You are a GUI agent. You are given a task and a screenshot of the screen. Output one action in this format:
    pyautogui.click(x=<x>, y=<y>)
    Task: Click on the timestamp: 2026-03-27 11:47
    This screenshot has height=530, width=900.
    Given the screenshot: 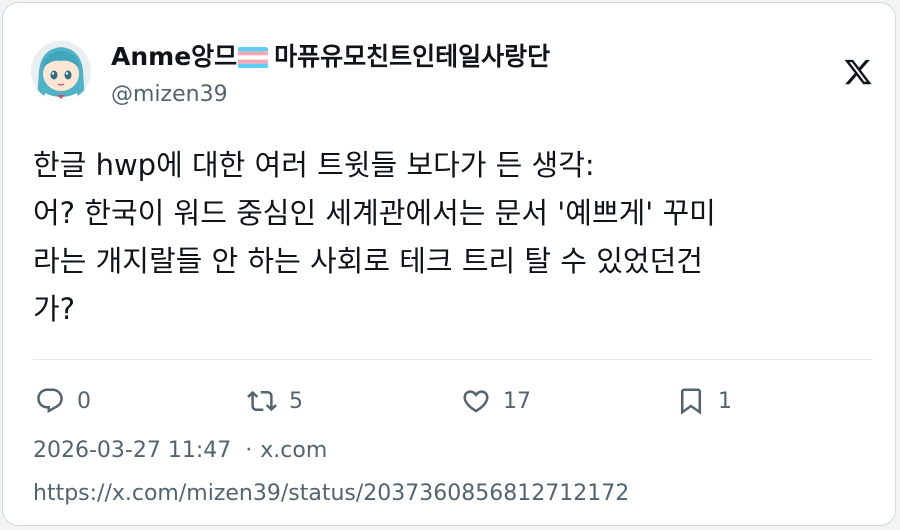 What is the action you would take?
    pyautogui.click(x=132, y=450)
    